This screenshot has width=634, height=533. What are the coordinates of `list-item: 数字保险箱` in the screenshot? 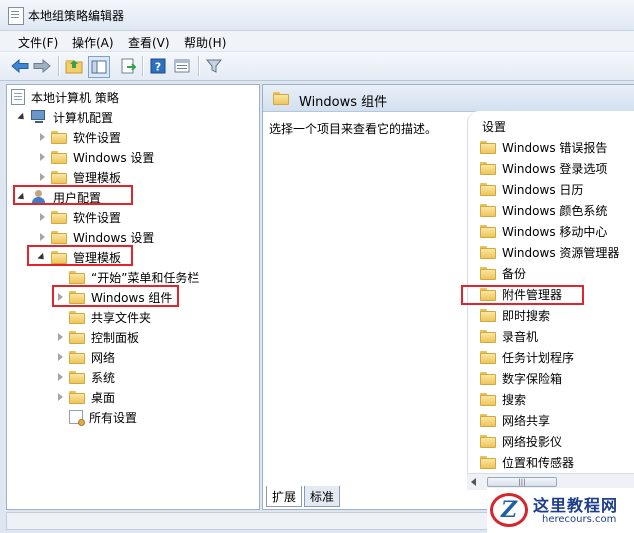 It's located at (521, 378).